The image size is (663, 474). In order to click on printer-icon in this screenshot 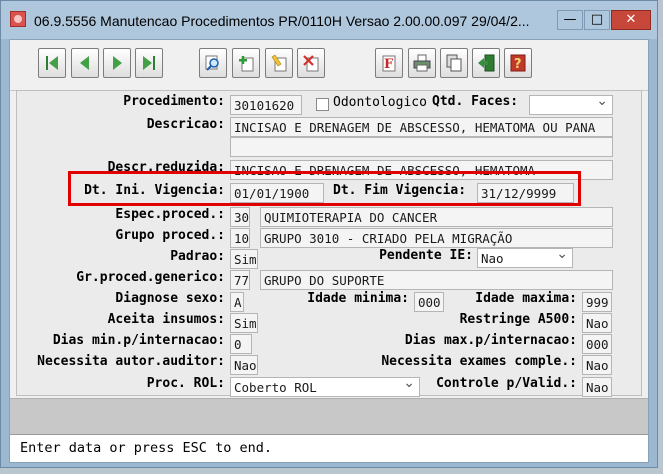, I will do `click(422, 63)`.